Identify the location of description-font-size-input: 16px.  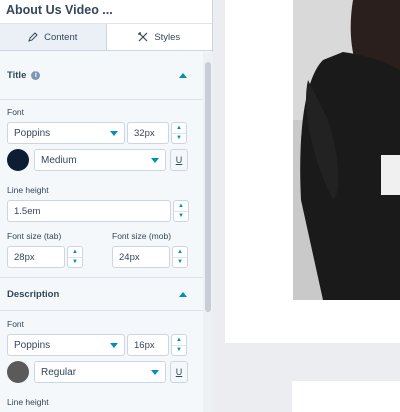
(148, 345).